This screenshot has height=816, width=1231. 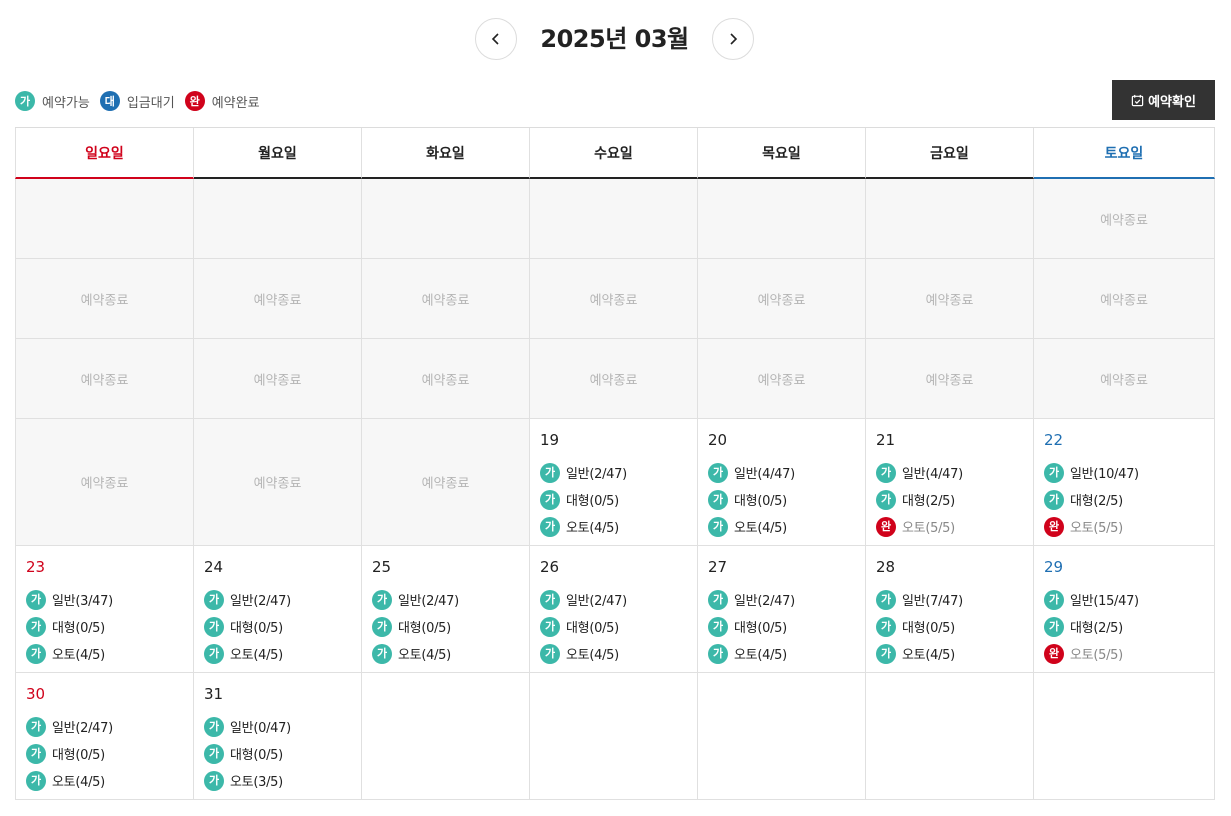 I want to click on reservation-slot: 가 일반(7/47), so click(x=919, y=599).